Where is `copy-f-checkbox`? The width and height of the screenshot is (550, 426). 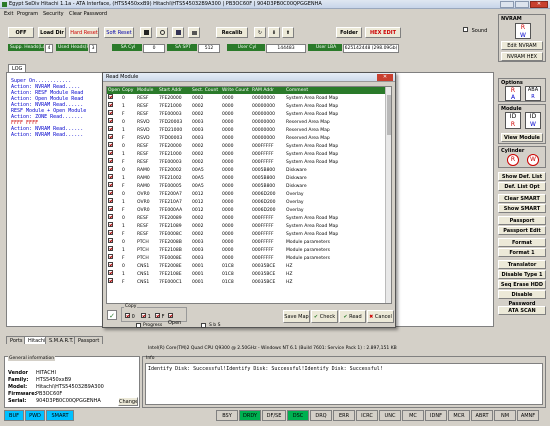
copy-f-checkbox is located at coordinates (157, 315).